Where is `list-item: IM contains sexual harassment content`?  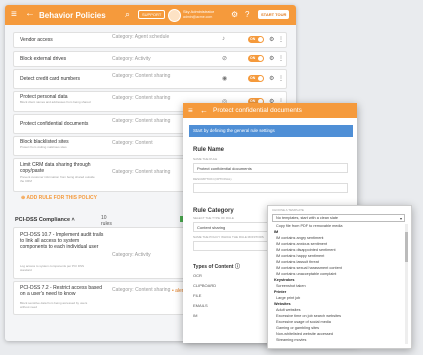 list-item: IM contains sexual harassment content is located at coordinates (309, 268).